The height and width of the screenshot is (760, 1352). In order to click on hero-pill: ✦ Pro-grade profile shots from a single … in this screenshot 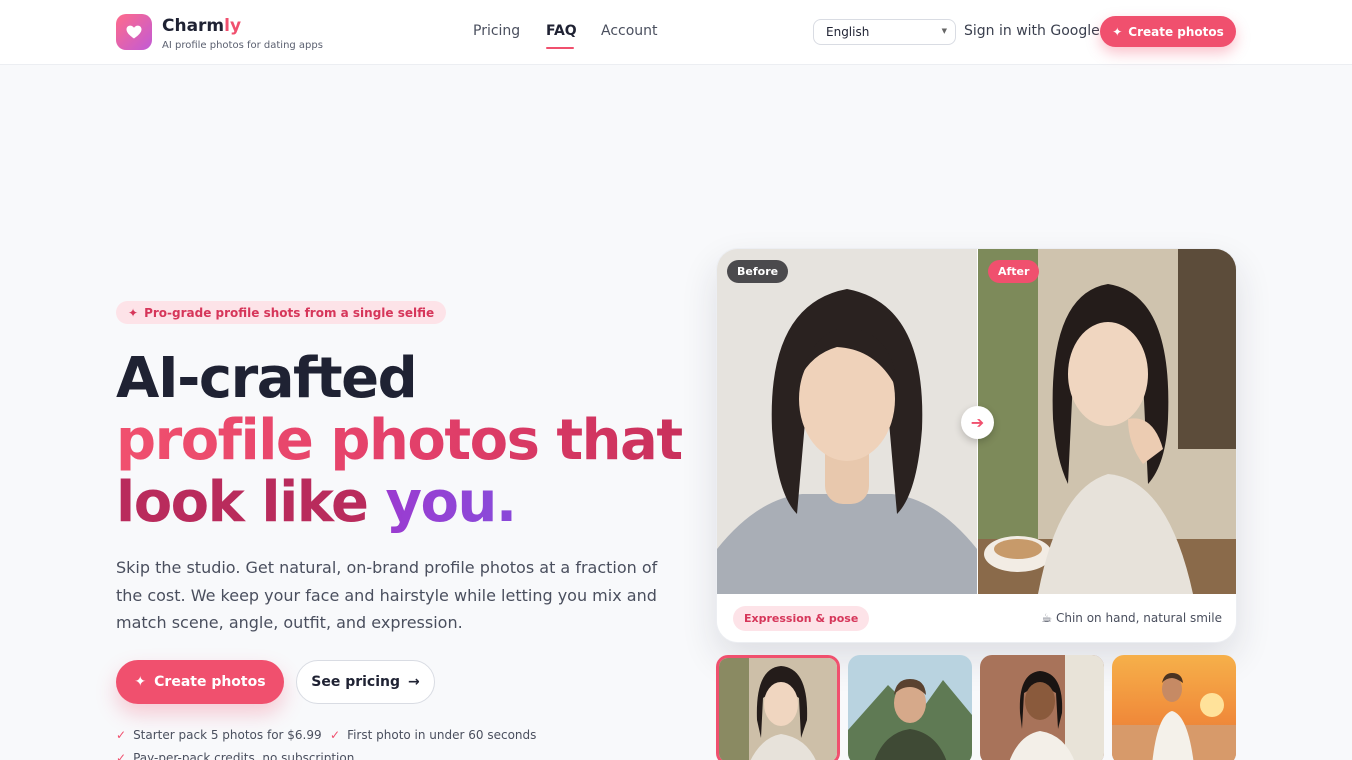, I will do `click(281, 312)`.